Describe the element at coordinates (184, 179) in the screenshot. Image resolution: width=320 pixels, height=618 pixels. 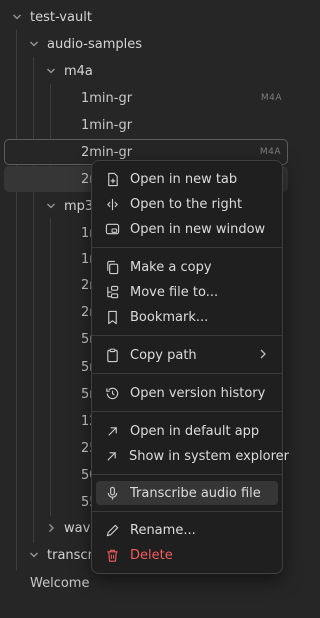
I see `menu-label: Open in new tab` at that location.